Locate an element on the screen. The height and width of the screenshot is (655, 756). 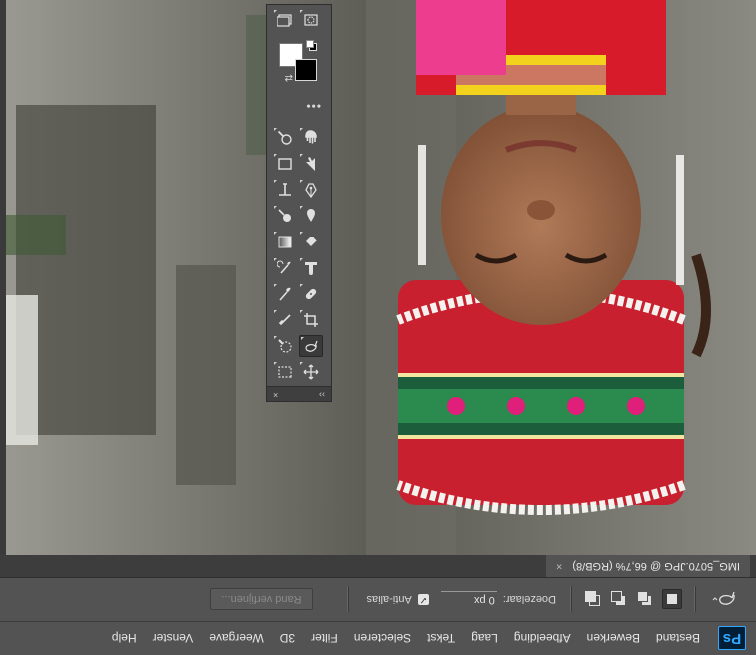
menu-layer: Laag is located at coordinates (484, 638).